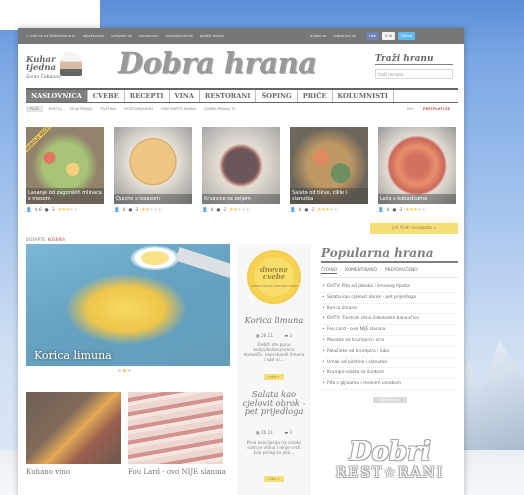 This screenshot has width=524, height=495. I want to click on subnav-plus: PLUS, so click(34, 108).